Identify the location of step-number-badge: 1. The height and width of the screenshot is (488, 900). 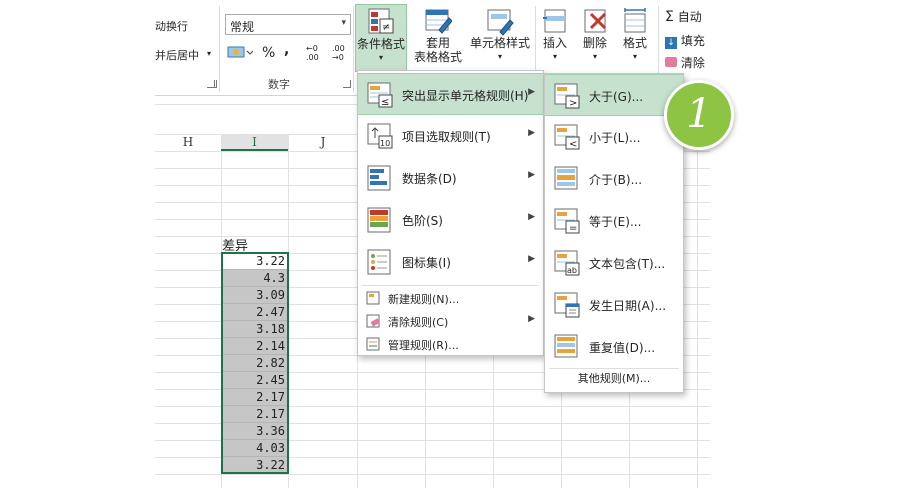
(699, 115).